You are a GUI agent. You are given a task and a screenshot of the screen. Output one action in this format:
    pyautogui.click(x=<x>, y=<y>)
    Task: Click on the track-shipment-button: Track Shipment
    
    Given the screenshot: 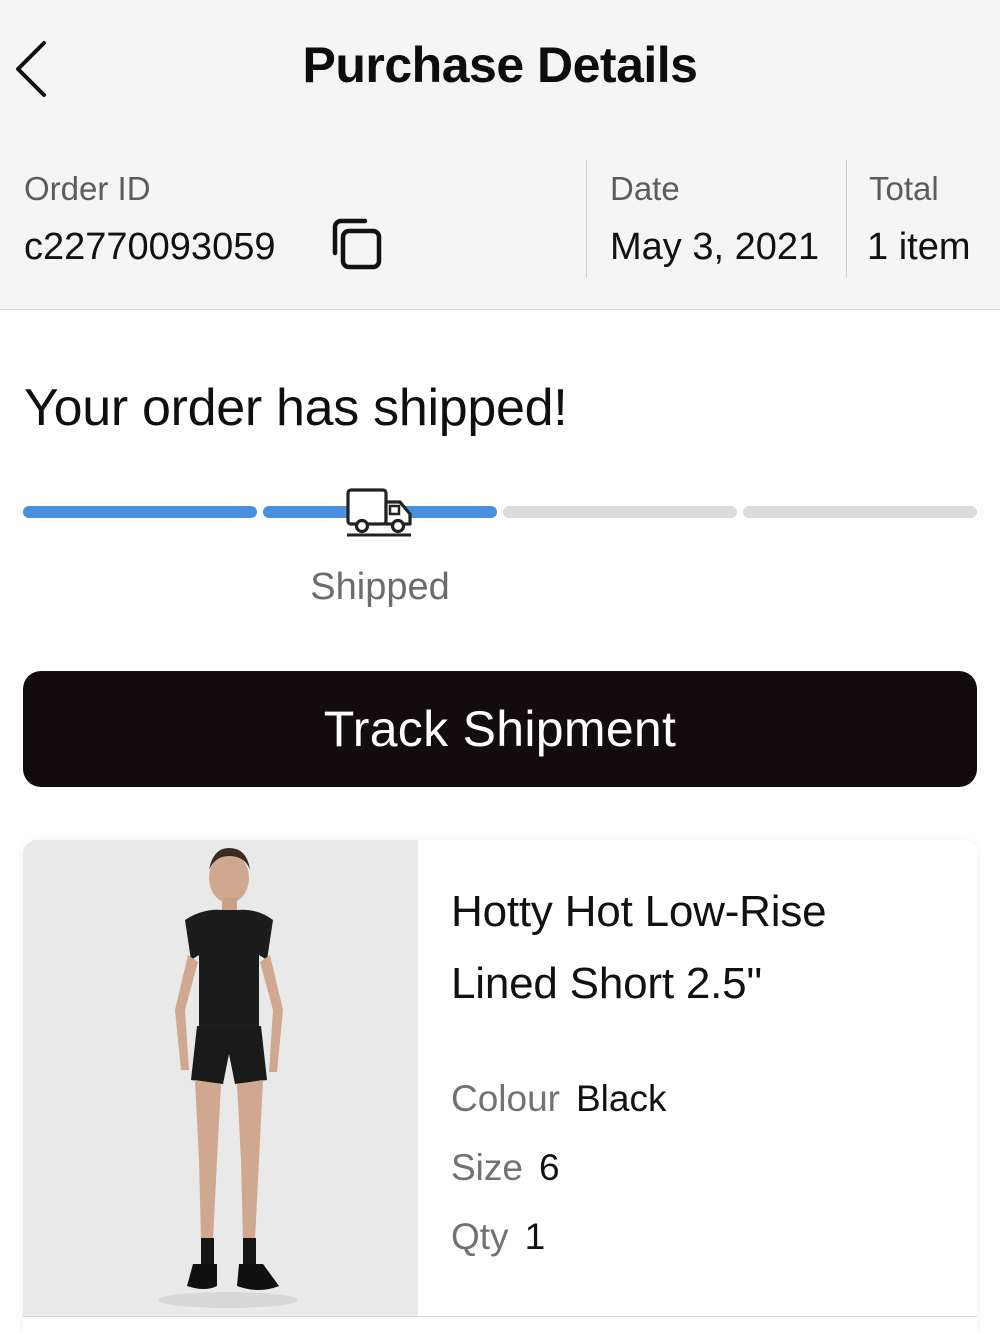 What is the action you would take?
    pyautogui.click(x=500, y=729)
    